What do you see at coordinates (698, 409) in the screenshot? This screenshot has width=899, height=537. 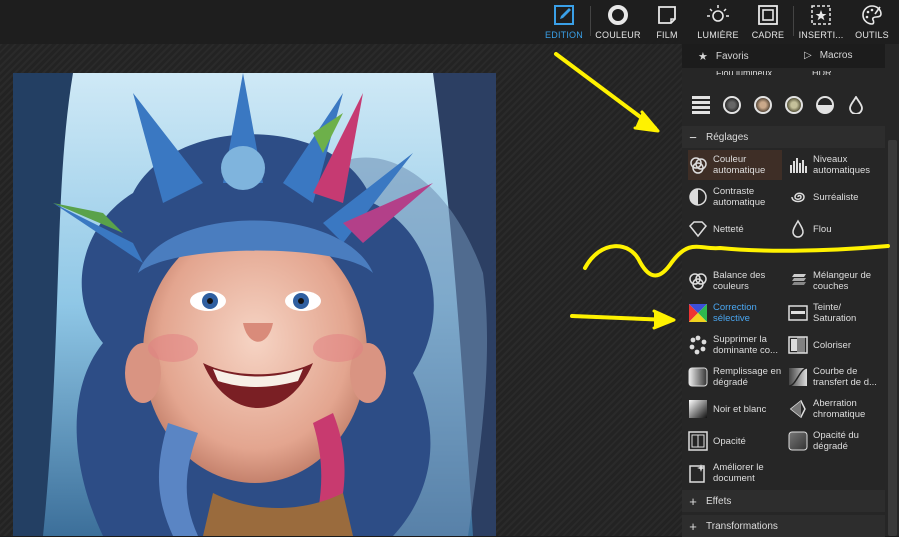 I see `black-white-icon` at bounding box center [698, 409].